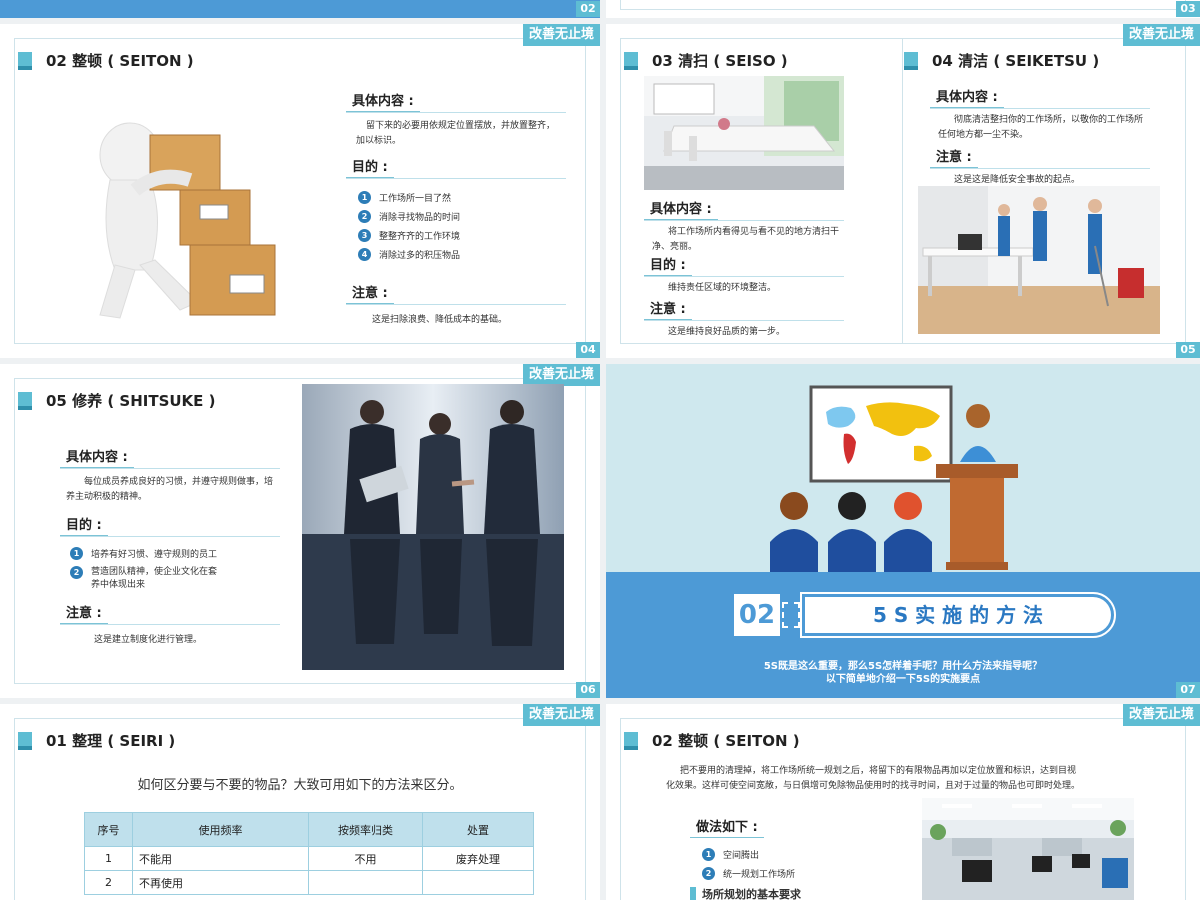 Image resolution: width=1200 pixels, height=900 pixels. I want to click on note-block: 注意 : 这是建立制度化进行管理。, so click(170, 624).